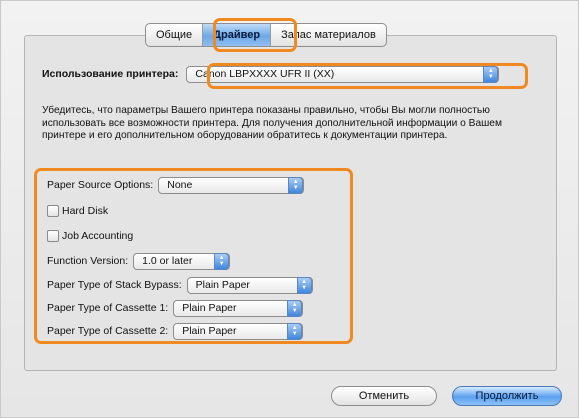  Describe the element at coordinates (180, 185) in the screenshot. I see `paper-source-value: None` at that location.